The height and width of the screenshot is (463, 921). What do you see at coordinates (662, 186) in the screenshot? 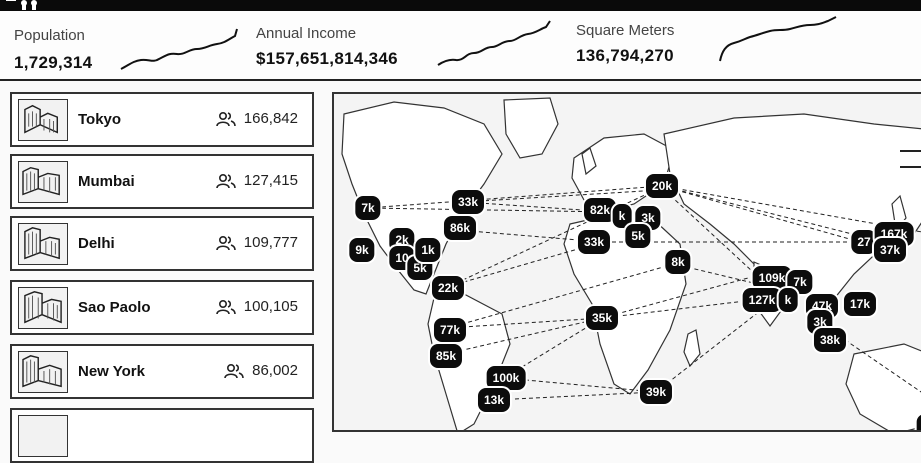
I see `map-pin: 20k` at bounding box center [662, 186].